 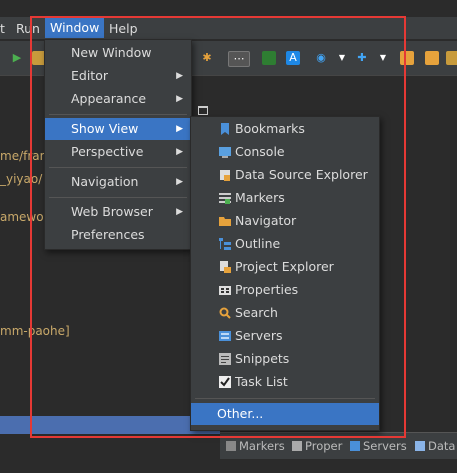 What do you see at coordinates (285, 129) in the screenshot?
I see `menu-item-bookmarks: Bookmarks` at bounding box center [285, 129].